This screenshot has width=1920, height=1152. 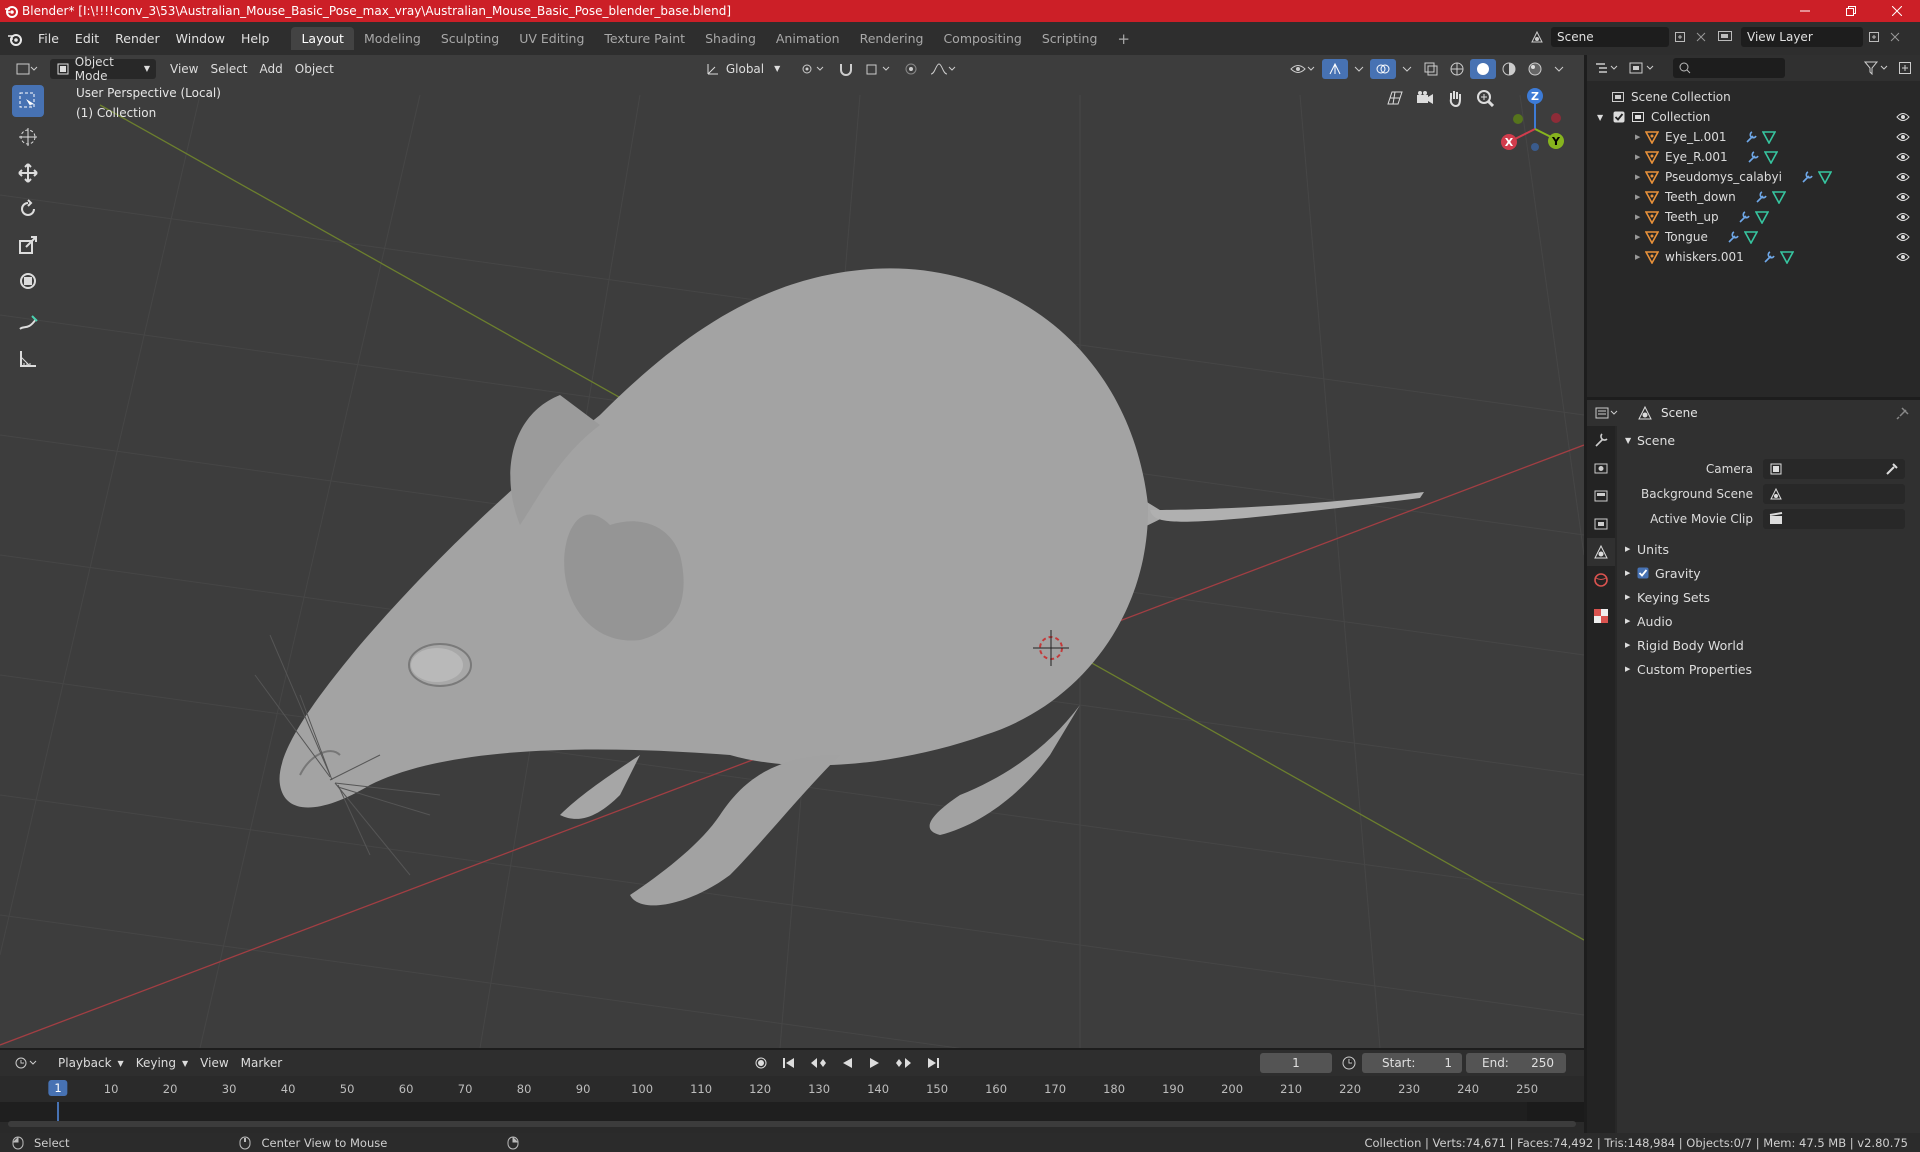 What do you see at coordinates (1768, 440) in the screenshot?
I see `scene-panel-header: ▼ Scene` at bounding box center [1768, 440].